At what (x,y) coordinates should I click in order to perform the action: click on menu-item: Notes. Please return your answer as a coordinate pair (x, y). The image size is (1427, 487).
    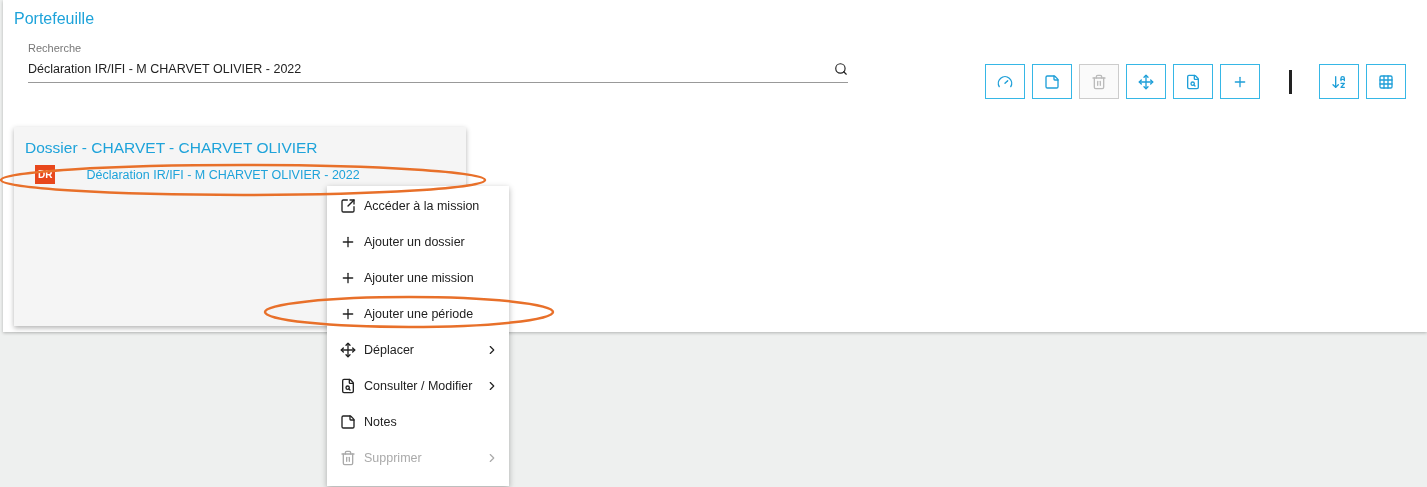
    Looking at the image, I should click on (418, 422).